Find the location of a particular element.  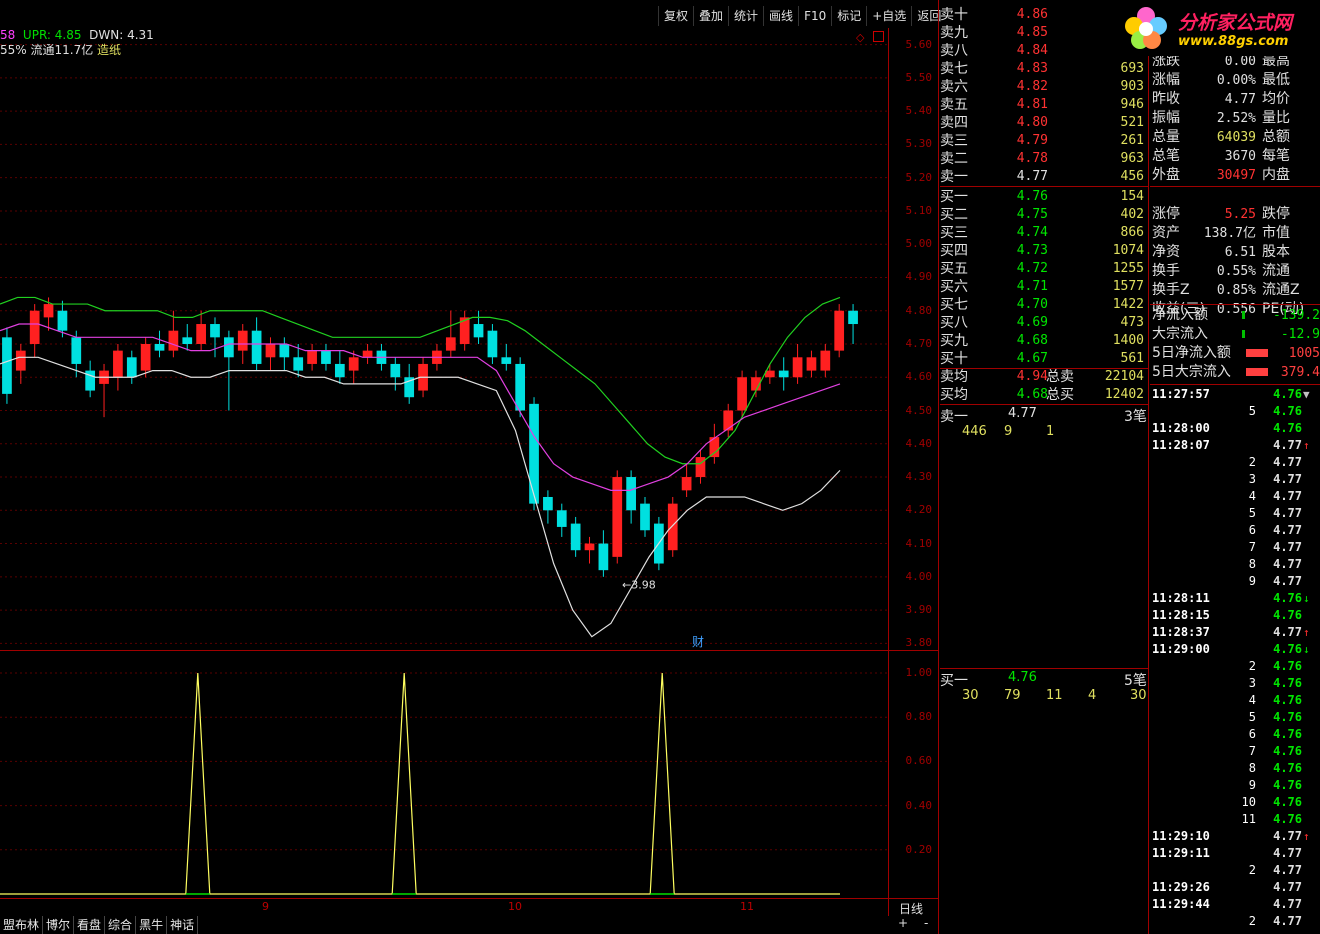

buy-level-row: 买九 4.68 1400 is located at coordinates (1044, 341).